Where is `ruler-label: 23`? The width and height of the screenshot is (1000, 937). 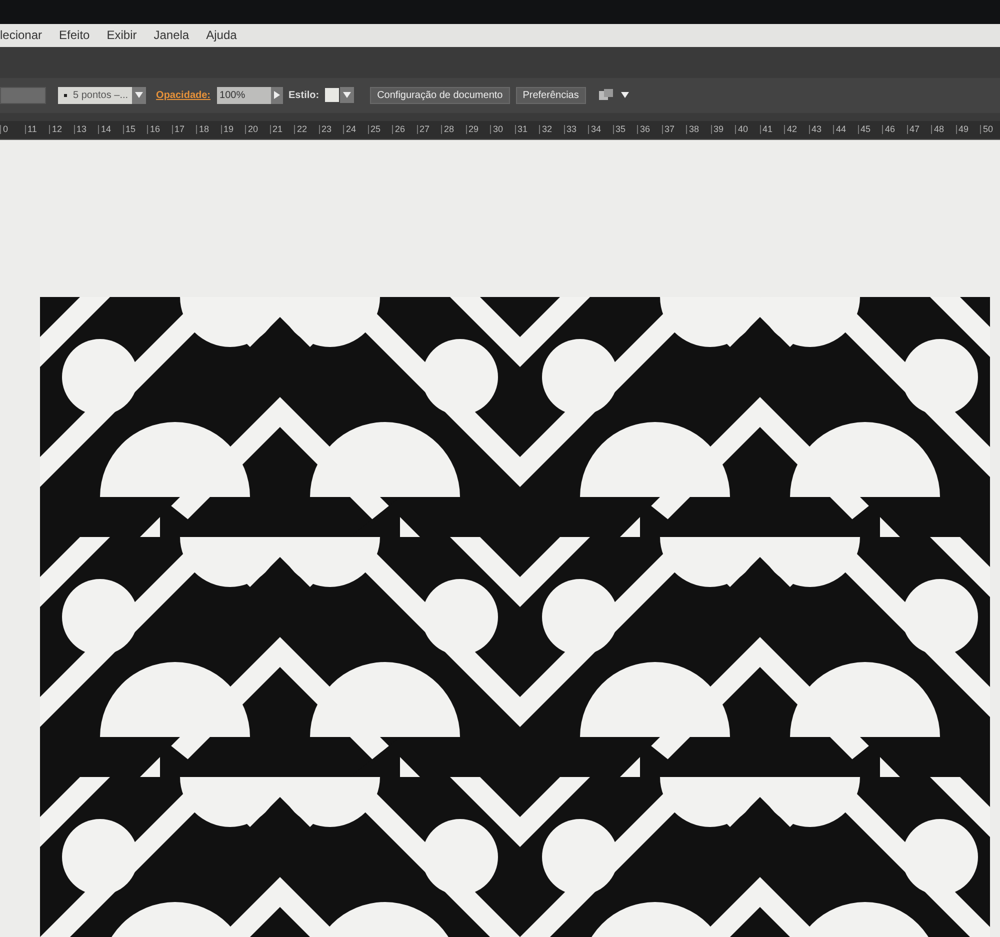 ruler-label: 23 is located at coordinates (330, 129).